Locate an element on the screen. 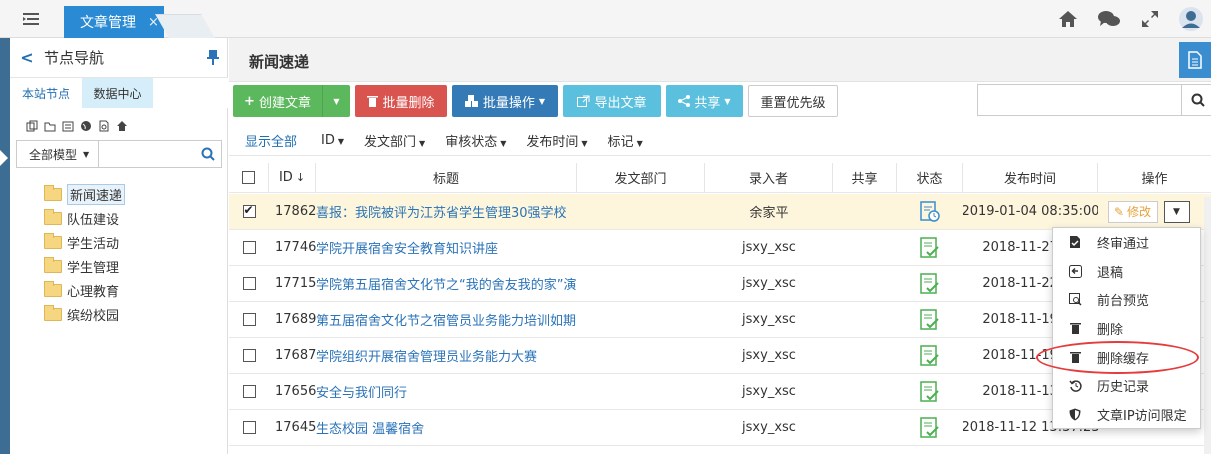 This screenshot has width=1211, height=454. tab-data-center: 数据中心 is located at coordinates (117, 93).